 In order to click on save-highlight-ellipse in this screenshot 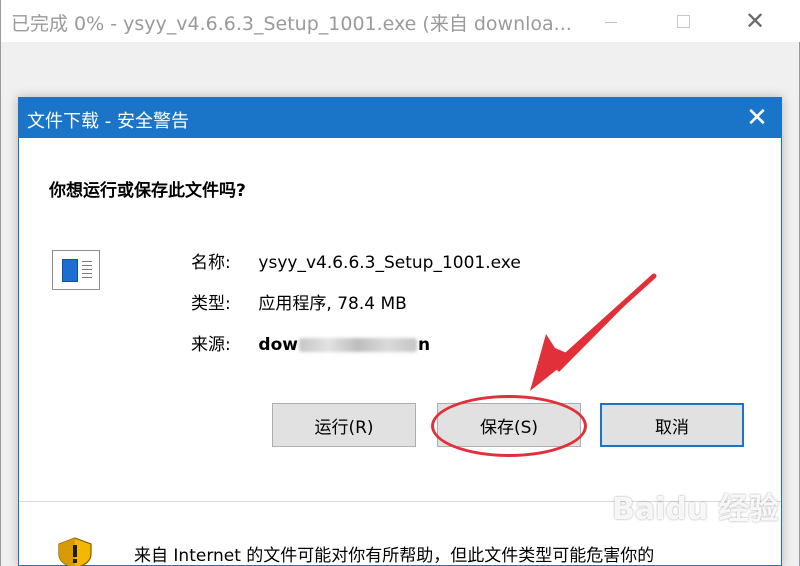, I will do `click(509, 426)`.